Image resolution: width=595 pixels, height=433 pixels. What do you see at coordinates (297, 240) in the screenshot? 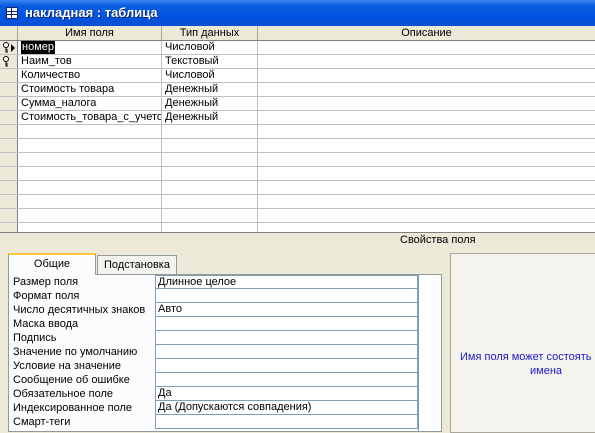
I see `field-properties-bar: Свойства поля` at bounding box center [297, 240].